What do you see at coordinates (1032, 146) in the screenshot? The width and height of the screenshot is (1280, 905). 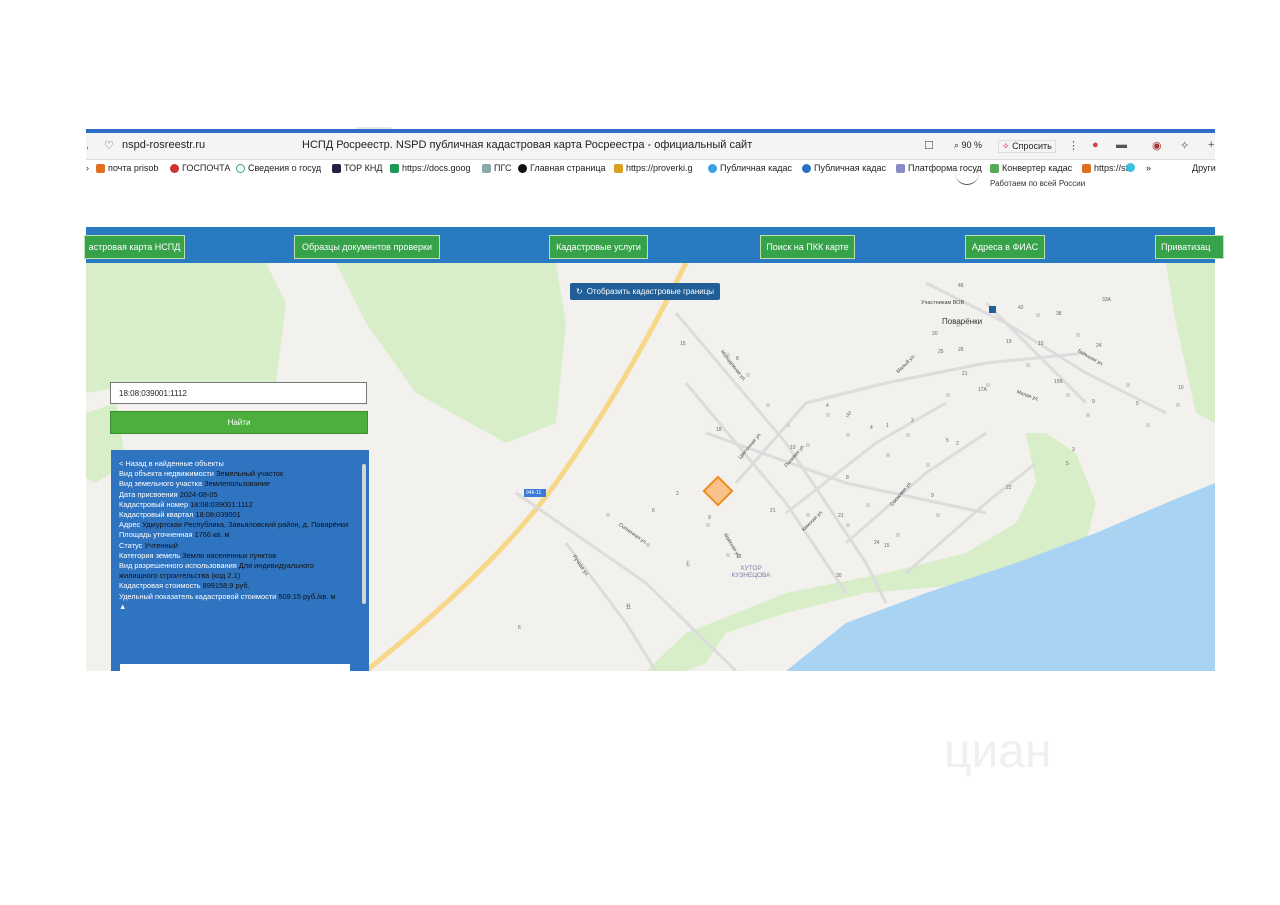 I see `ask-label: Спросить` at bounding box center [1032, 146].